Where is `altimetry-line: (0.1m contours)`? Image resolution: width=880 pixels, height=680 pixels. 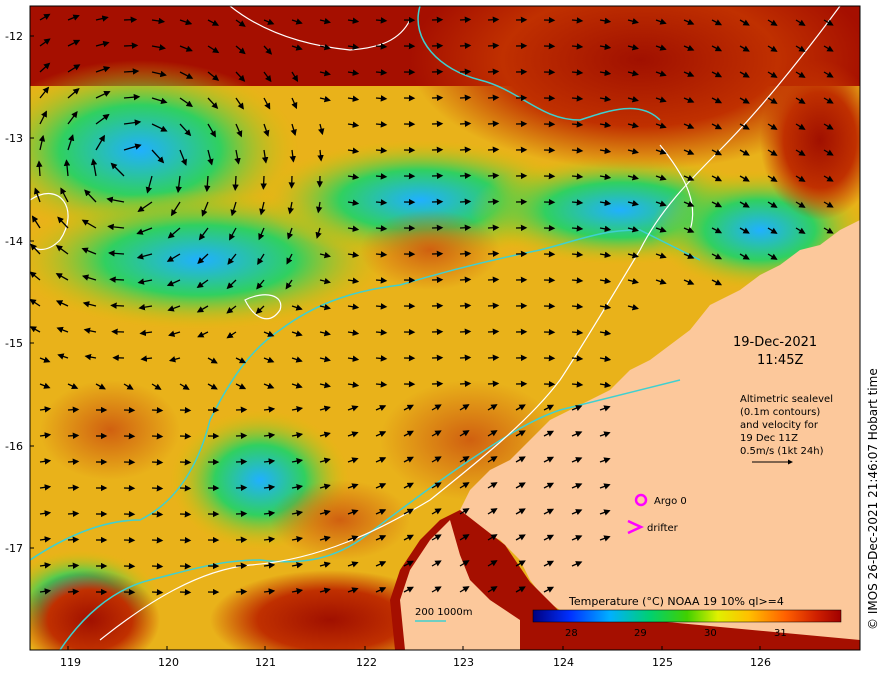
altimetry-line: (0.1m contours) is located at coordinates (780, 412).